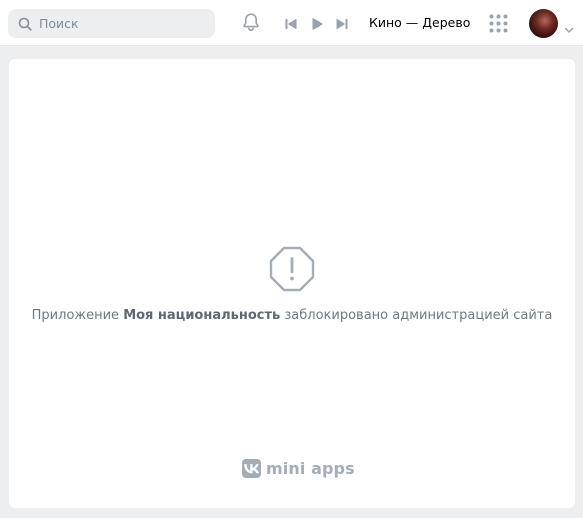 Image resolution: width=583 pixels, height=518 pixels. Describe the element at coordinates (292, 269) in the screenshot. I see `warning-octagon-icon` at that location.